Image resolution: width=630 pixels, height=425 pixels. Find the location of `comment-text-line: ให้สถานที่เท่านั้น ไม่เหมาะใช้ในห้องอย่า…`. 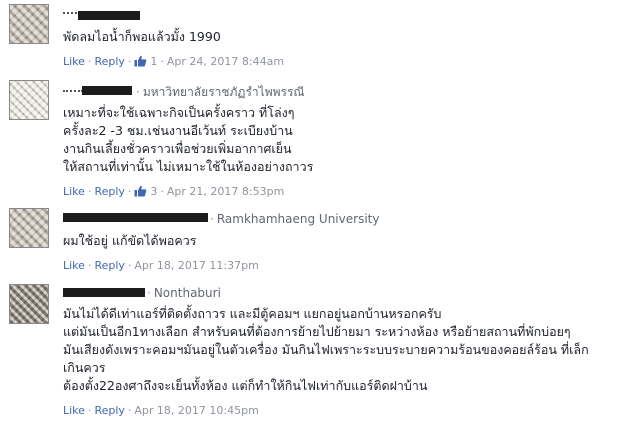

comment-text-line: ให้สถานที่เท่านั้น ไม่เหมาะใช้ในห้องอย่า… is located at coordinates (188, 166).